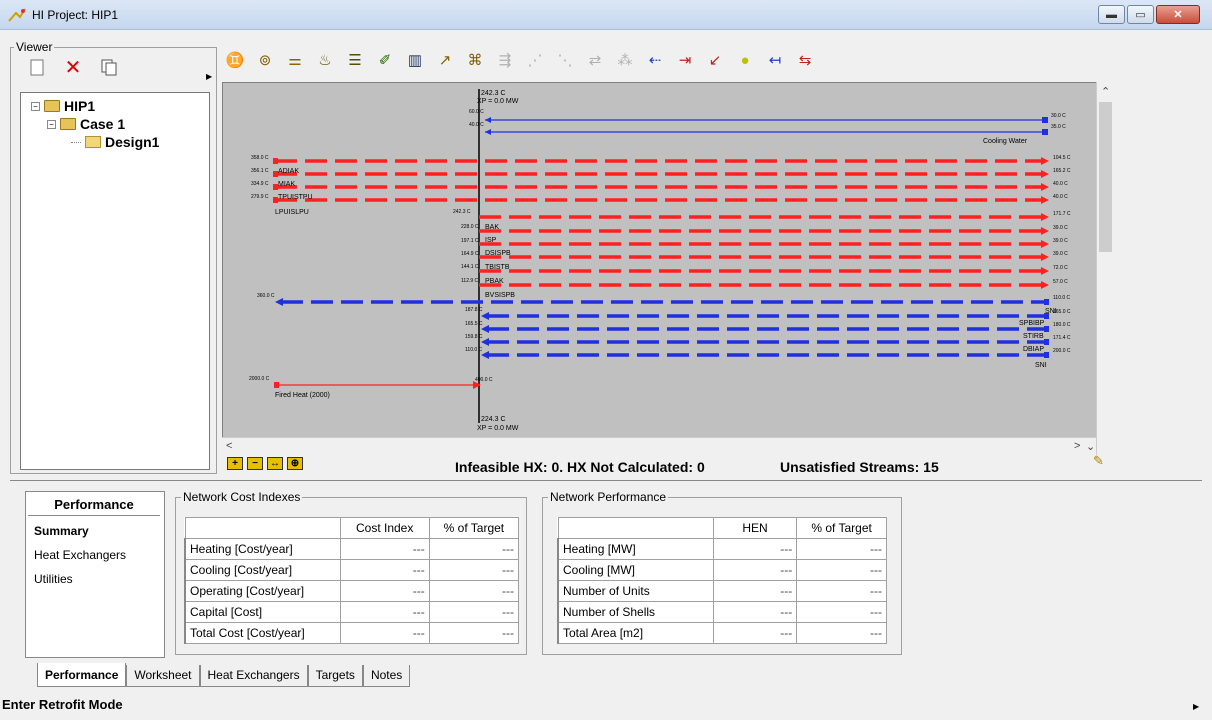 The image size is (1212, 720). What do you see at coordinates (351, 591) in the screenshot?
I see `table-row: Operating [Cost/year] --- ---` at bounding box center [351, 591].